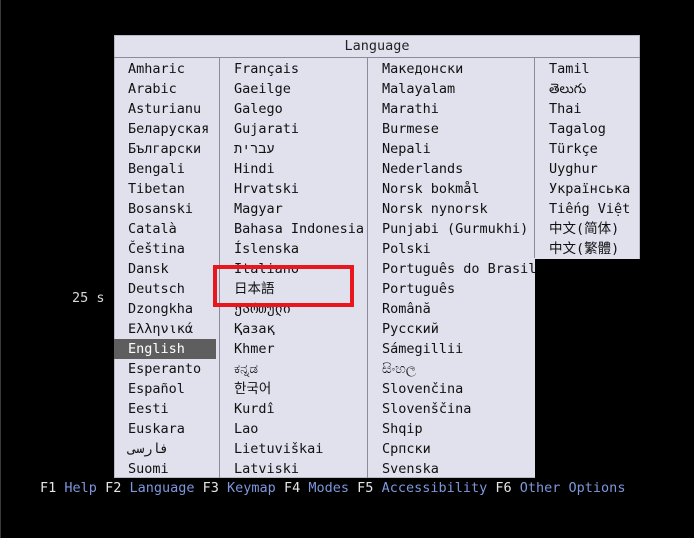 The image size is (694, 538). What do you see at coordinates (587, 129) in the screenshot?
I see `language-option: Tagalog` at bounding box center [587, 129].